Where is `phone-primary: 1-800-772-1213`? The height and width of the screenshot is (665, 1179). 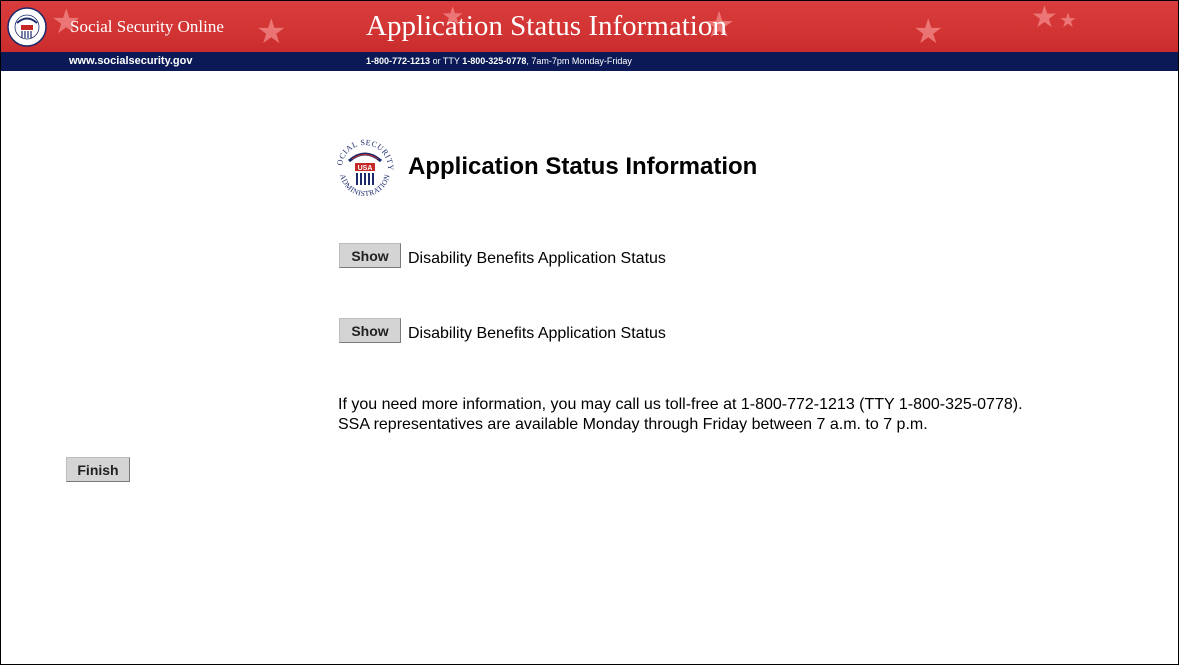 phone-primary: 1-800-772-1213 is located at coordinates (398, 61).